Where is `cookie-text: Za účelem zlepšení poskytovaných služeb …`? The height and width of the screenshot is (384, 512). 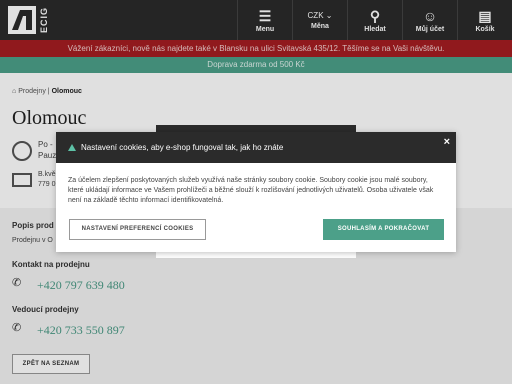 cookie-text: Za účelem zlepšení poskytovaných služeb … is located at coordinates (251, 190).